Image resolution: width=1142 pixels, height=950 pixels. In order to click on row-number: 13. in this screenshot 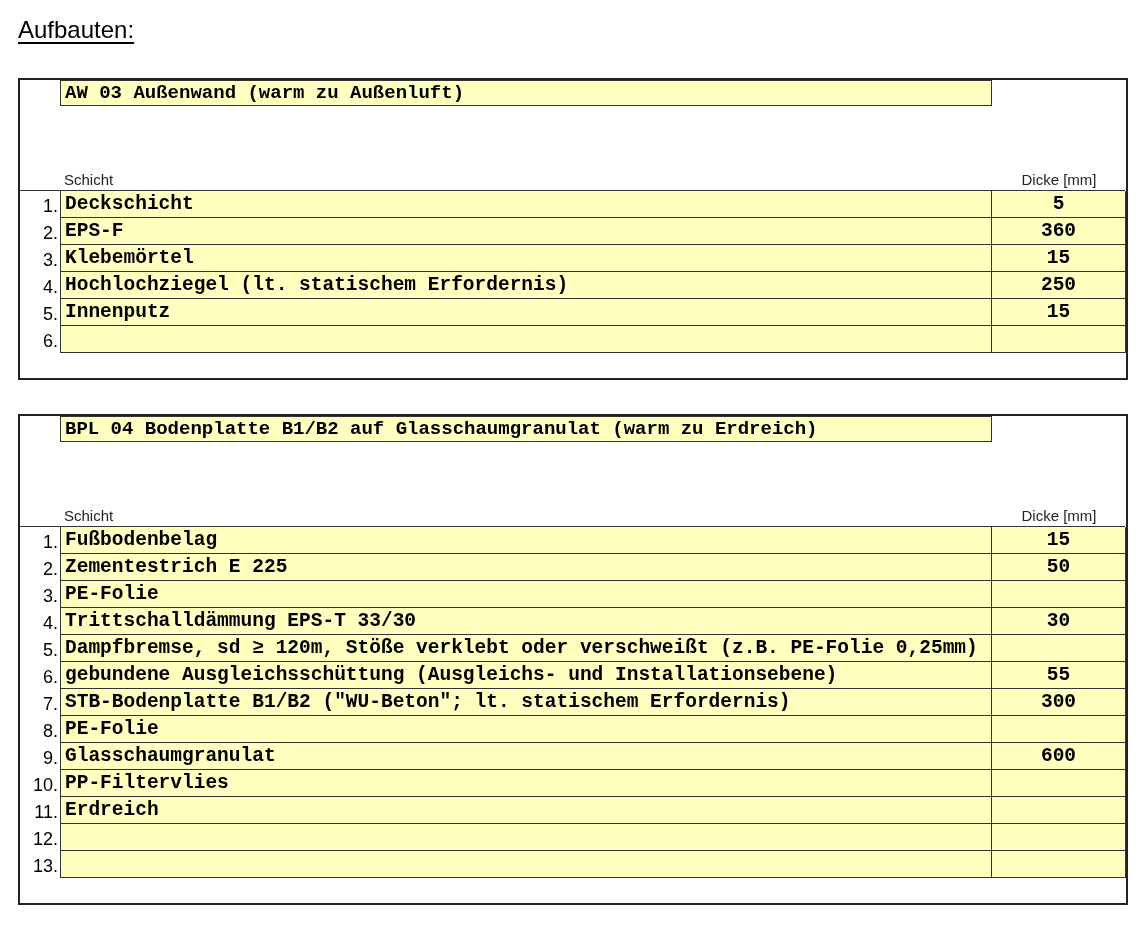, I will do `click(45, 866)`.